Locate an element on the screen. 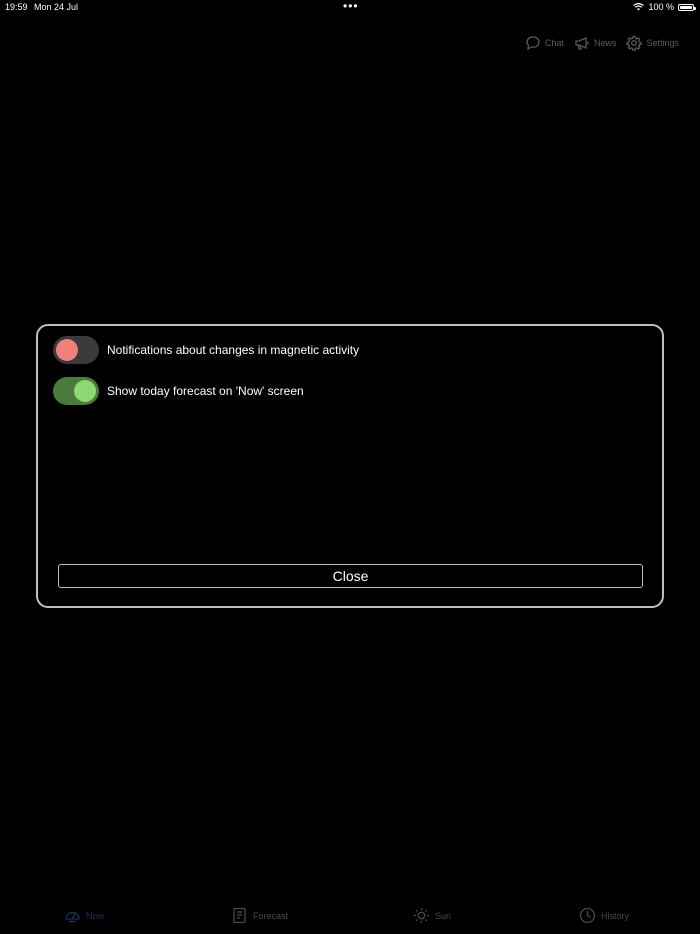 This screenshot has width=700, height=934. wifi-icon is located at coordinates (639, 7).